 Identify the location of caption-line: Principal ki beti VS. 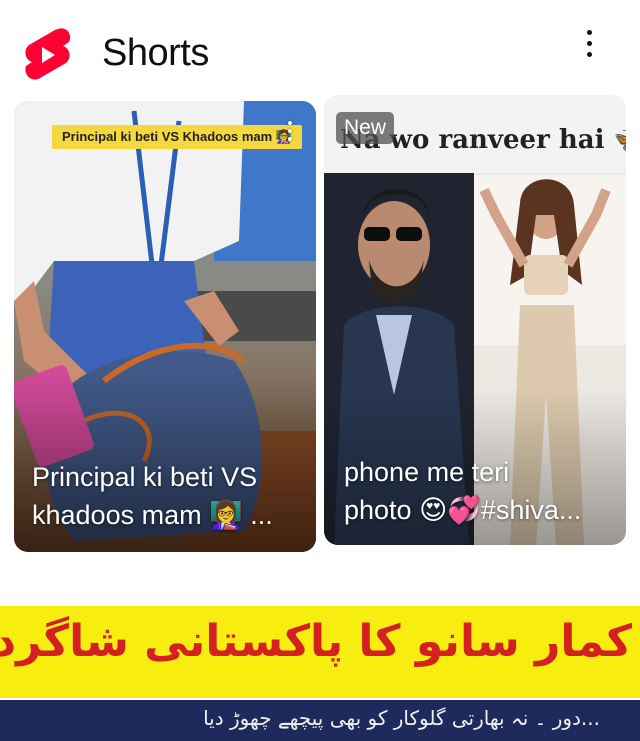
(145, 477).